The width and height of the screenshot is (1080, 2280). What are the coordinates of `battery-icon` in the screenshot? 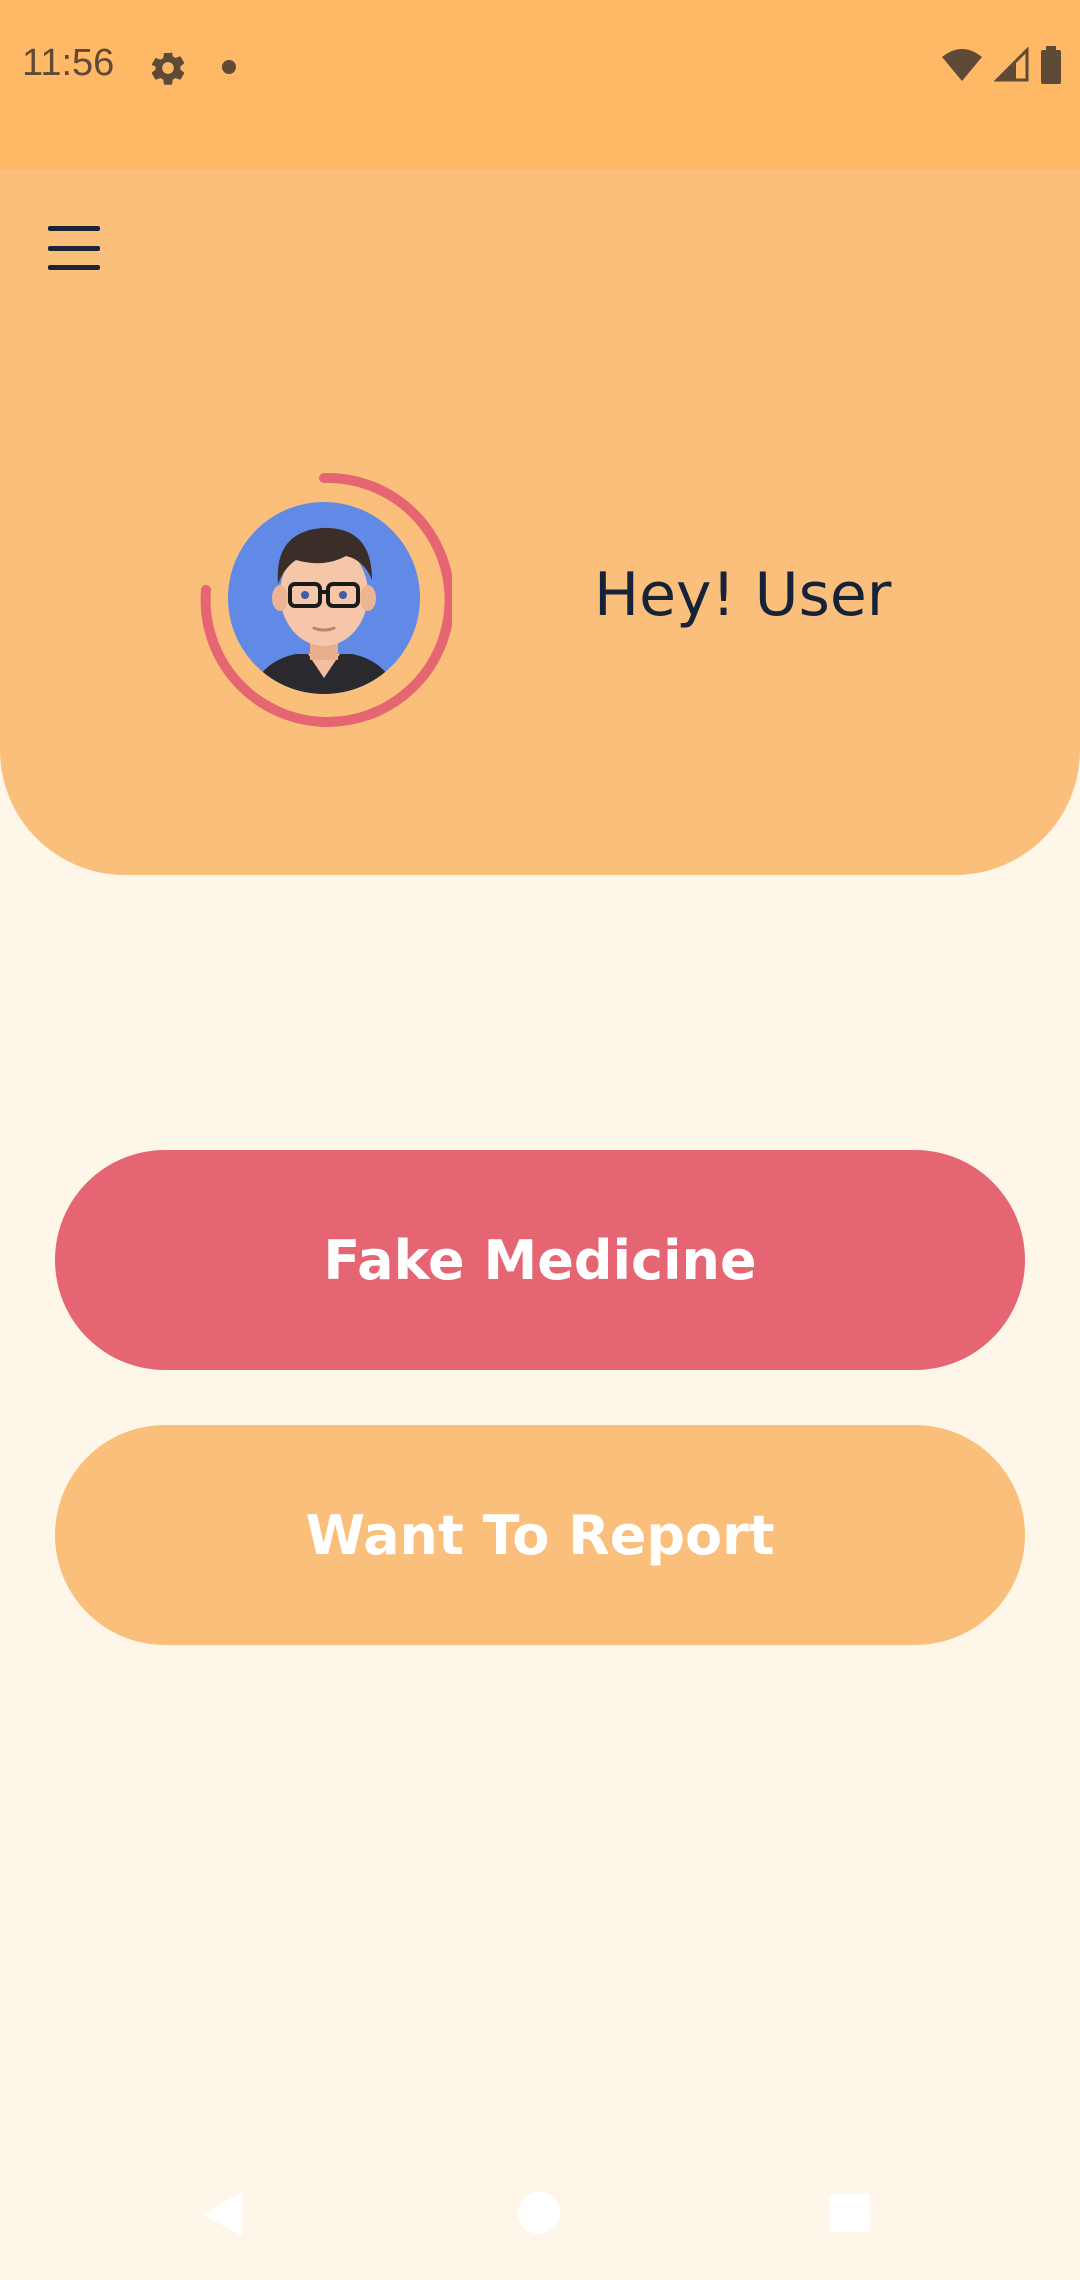 It's located at (1051, 65).